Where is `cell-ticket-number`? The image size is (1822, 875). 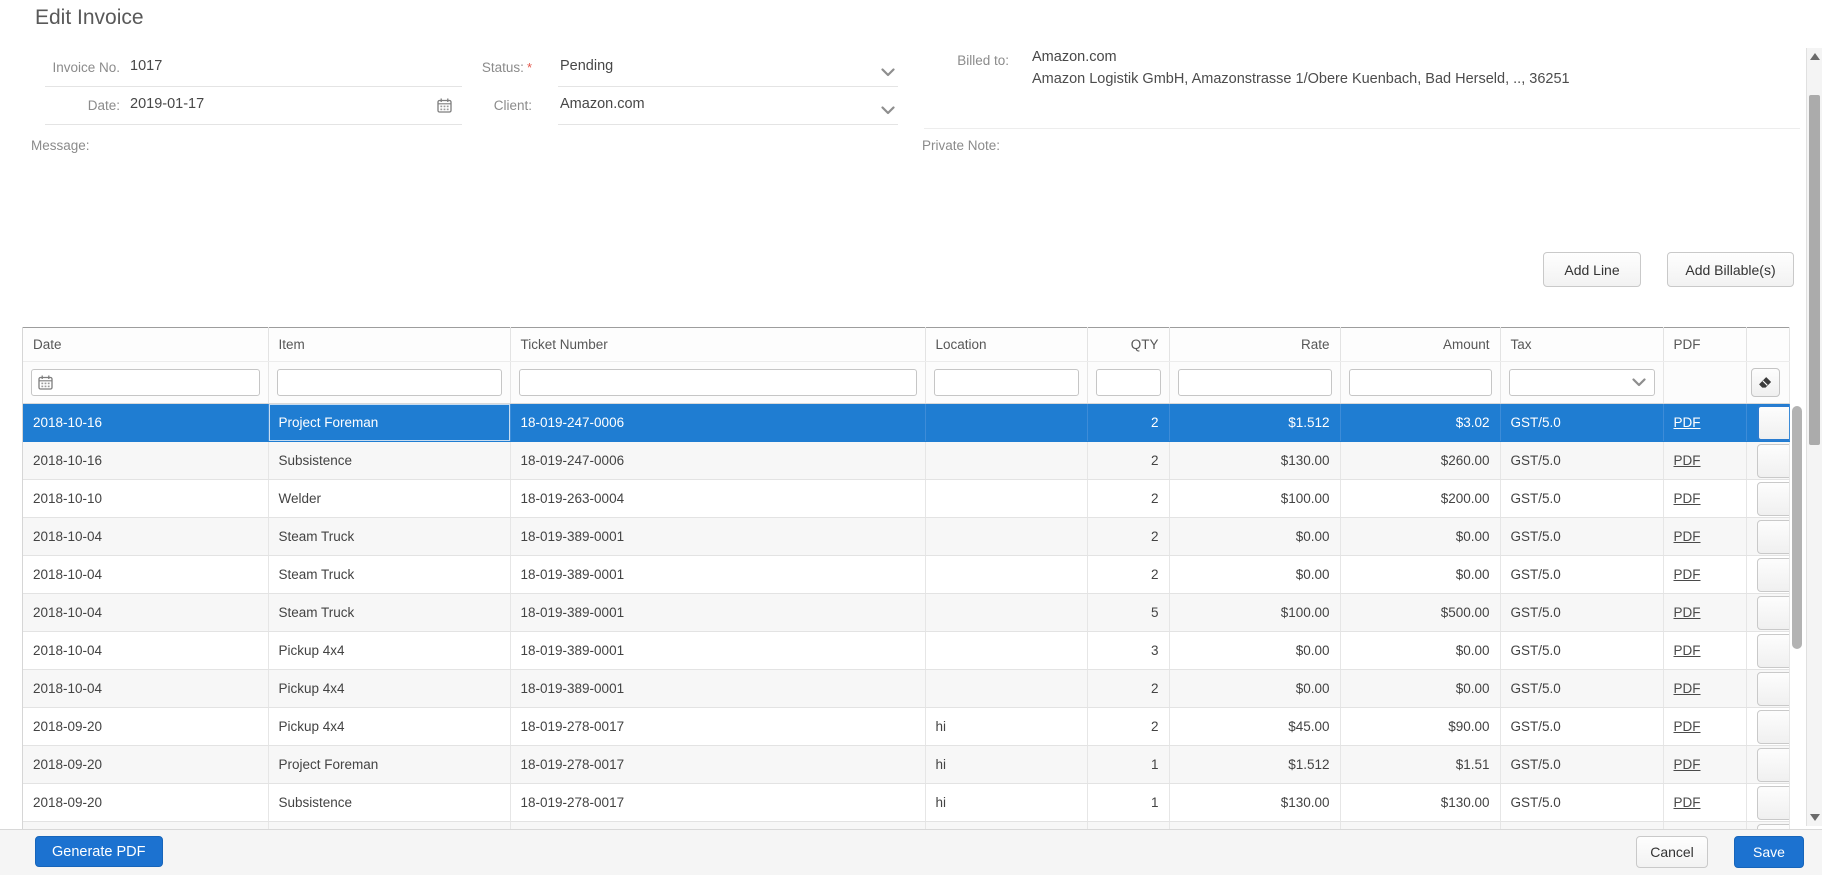
cell-ticket-number is located at coordinates (718, 825).